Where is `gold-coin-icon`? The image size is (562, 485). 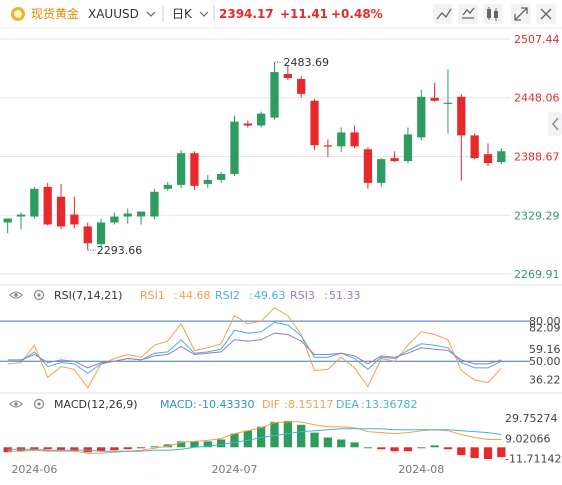
gold-coin-icon is located at coordinates (18, 14).